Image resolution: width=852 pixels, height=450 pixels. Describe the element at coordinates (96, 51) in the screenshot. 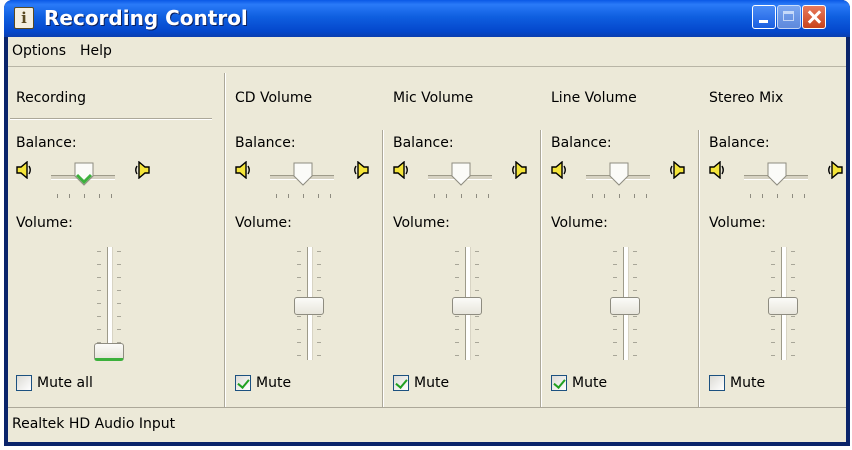

I see `menu-help: Help` at that location.